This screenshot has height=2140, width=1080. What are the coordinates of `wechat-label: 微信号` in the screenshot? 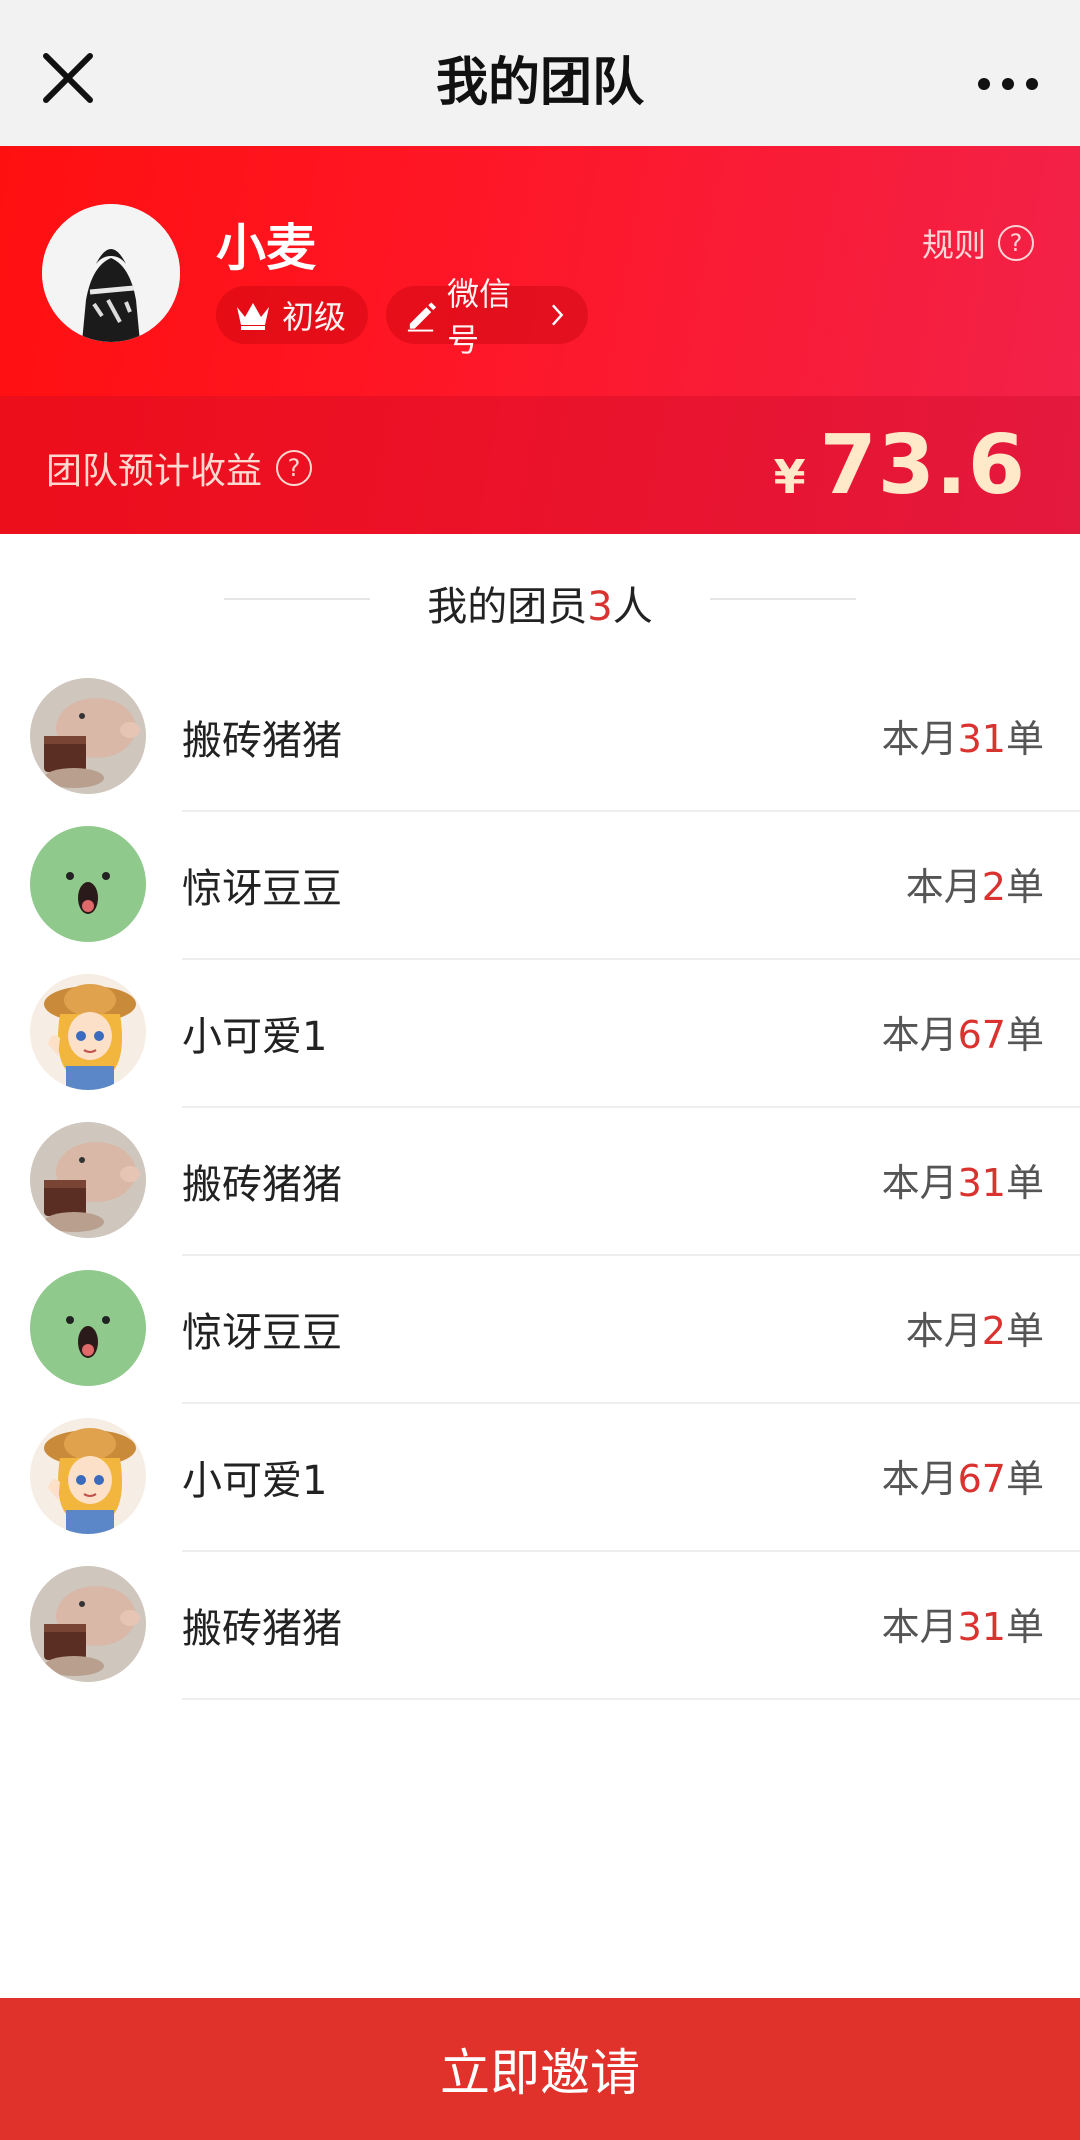 It's located at (479, 317).